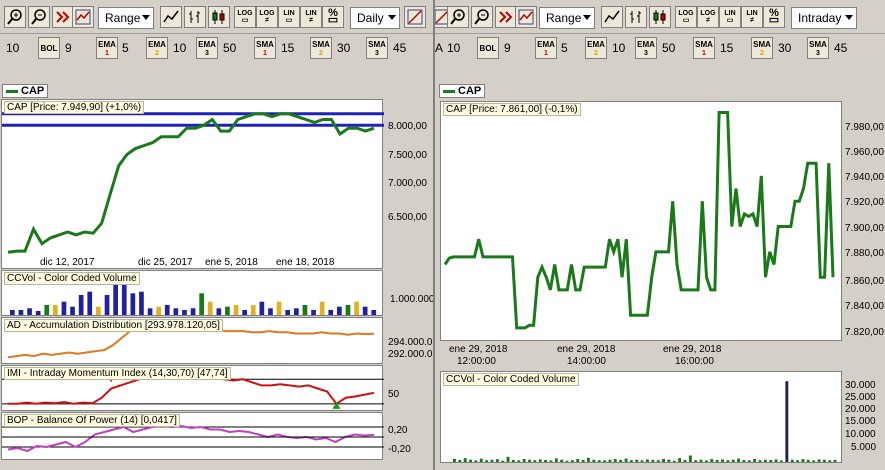  What do you see at coordinates (860, 409) in the screenshot?
I see `right-ccvol-ytick: 20.000` at bounding box center [860, 409].